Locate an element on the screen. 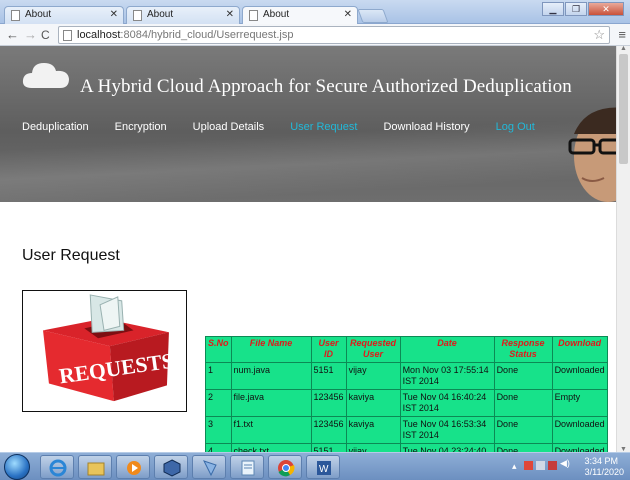 The width and height of the screenshot is (630, 480). scroll-up-icon: ▲ is located at coordinates (623, 48).